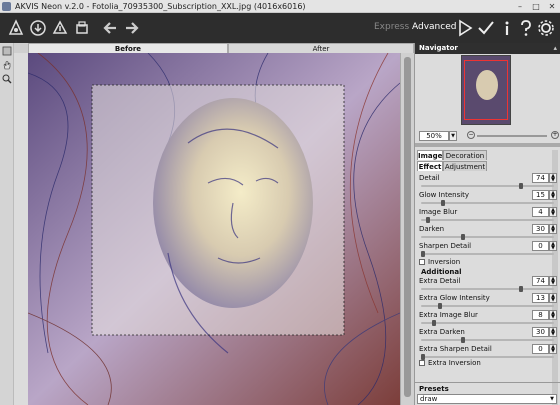 The height and width of the screenshot is (405, 560). I want to click on collapse-icon: ▴, so click(555, 48).